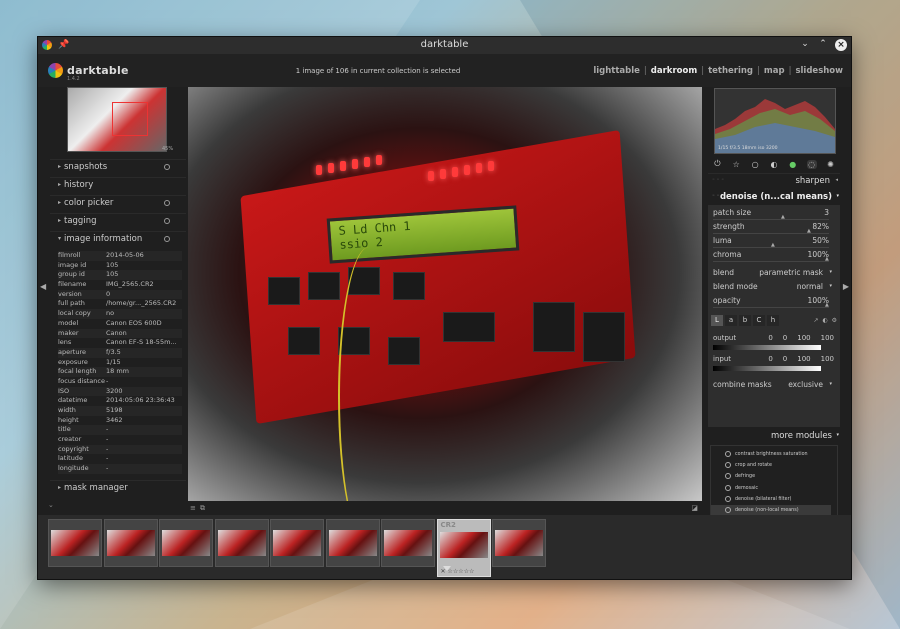 Image resolution: width=900 pixels, height=629 pixels. I want to click on module-icon, so click(728, 454).